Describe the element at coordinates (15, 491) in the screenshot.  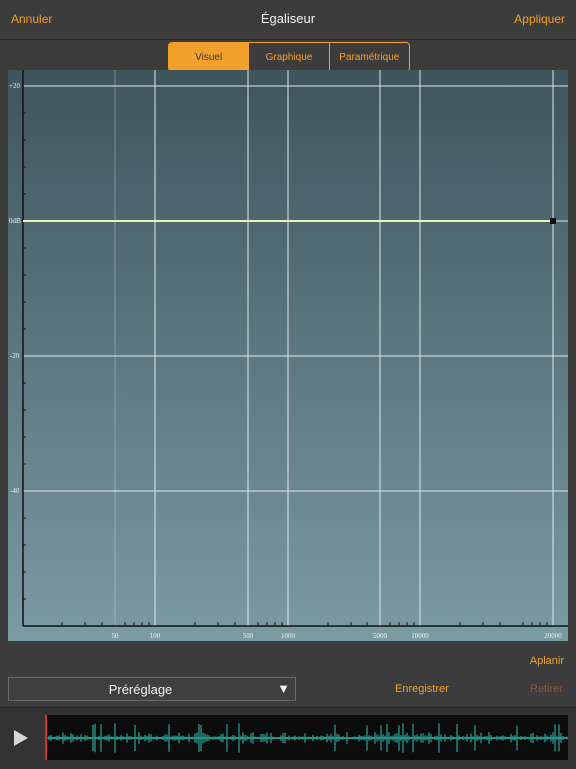
I see `y-tick-label: -40` at that location.